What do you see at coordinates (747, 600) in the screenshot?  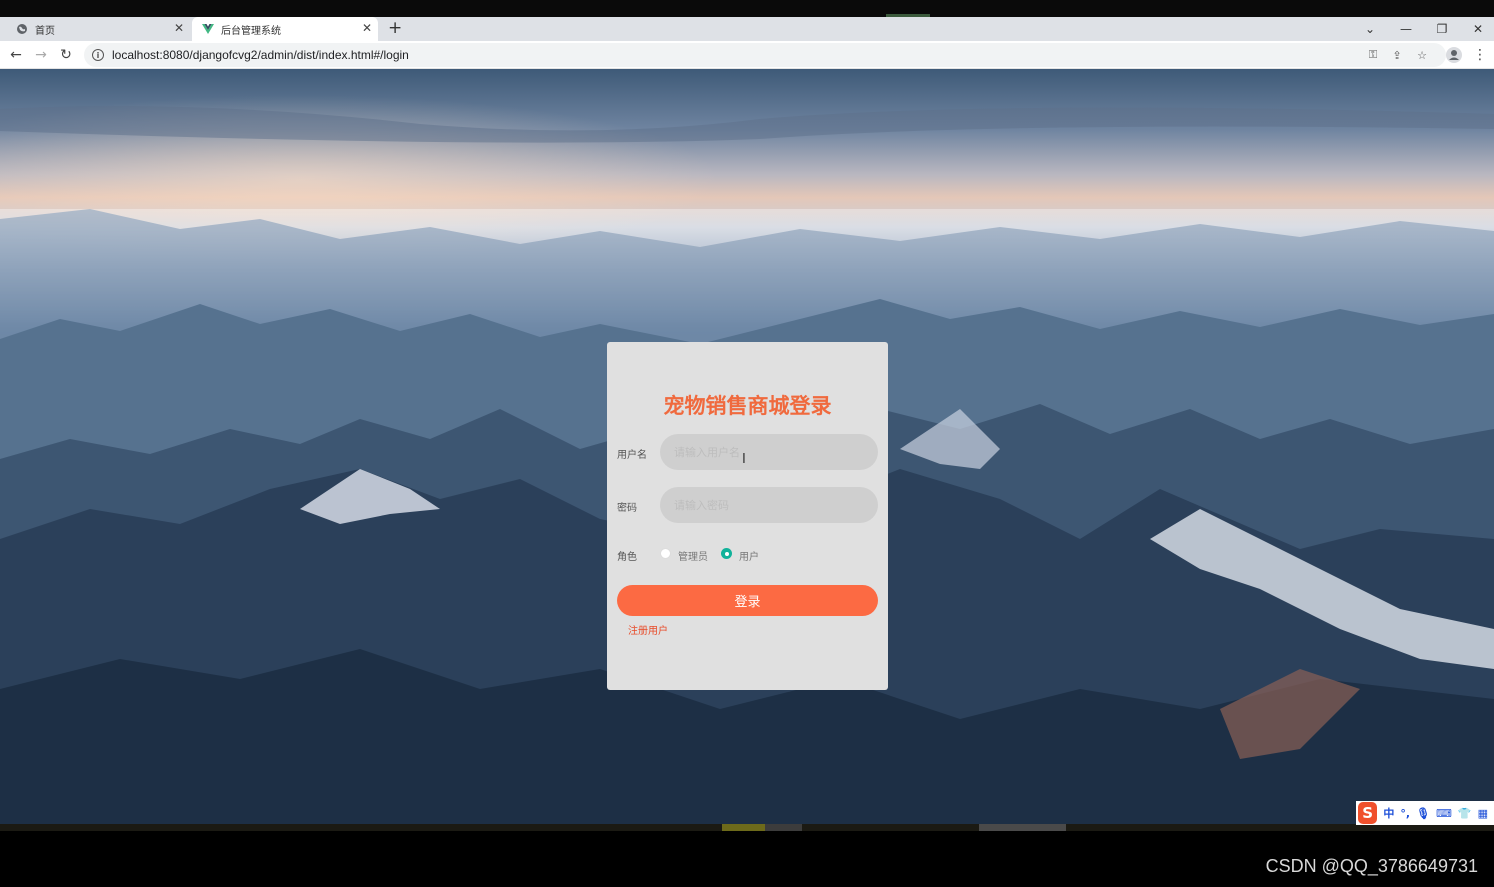 I see `login-button: 登录` at bounding box center [747, 600].